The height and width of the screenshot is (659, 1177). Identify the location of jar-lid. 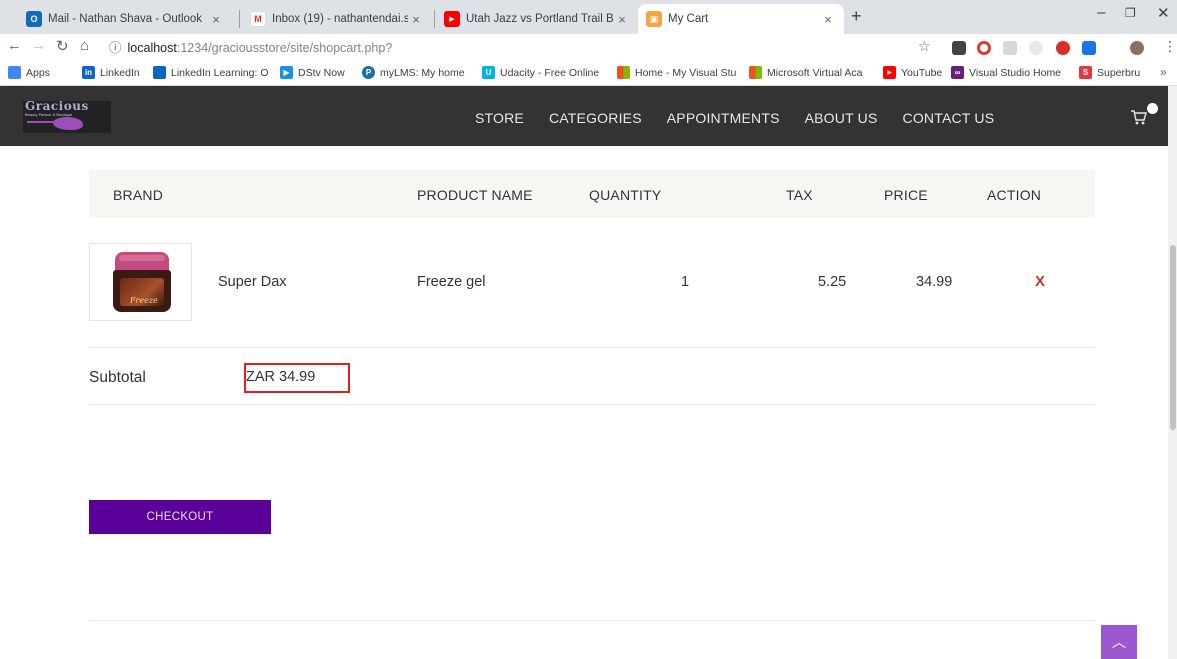
(142, 262).